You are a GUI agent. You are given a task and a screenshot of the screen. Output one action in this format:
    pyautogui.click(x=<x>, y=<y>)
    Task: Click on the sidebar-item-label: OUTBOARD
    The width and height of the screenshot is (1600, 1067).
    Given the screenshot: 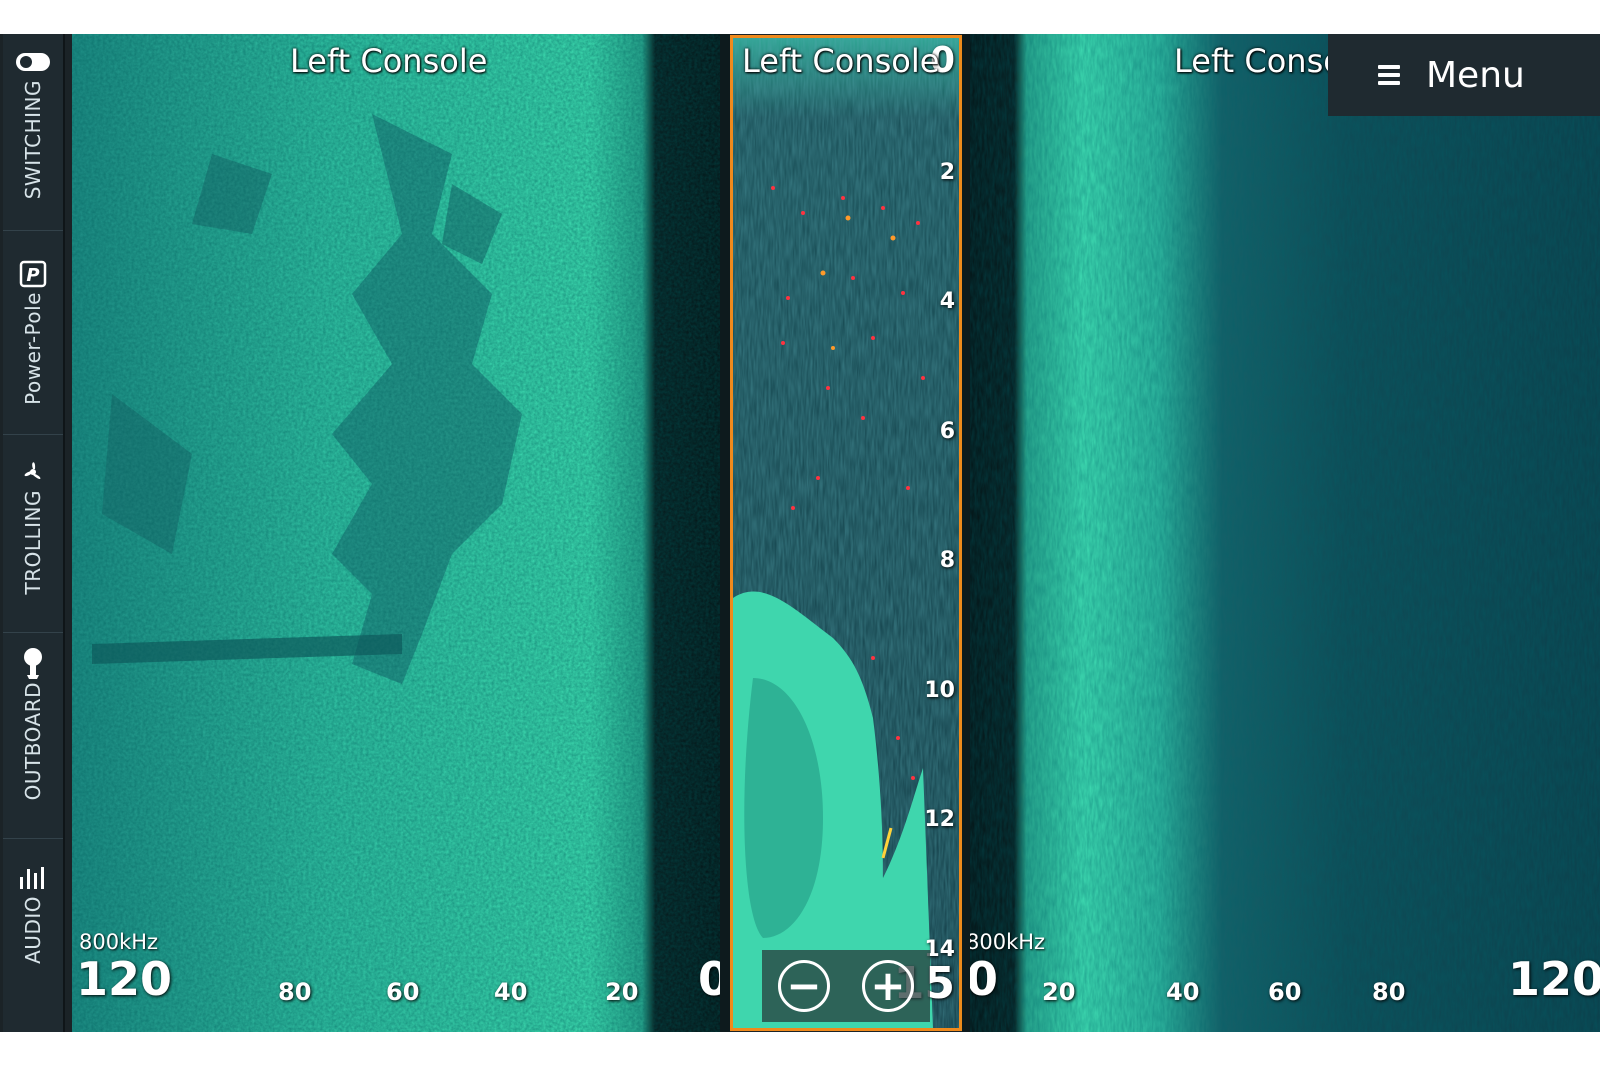 What is the action you would take?
    pyautogui.click(x=33, y=741)
    